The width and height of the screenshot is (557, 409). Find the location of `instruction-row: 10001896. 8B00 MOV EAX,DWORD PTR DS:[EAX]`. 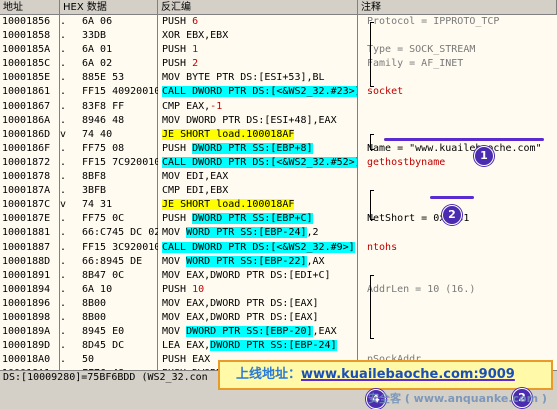

instruction-row: 10001896. 8B00 MOV EAX,DWORD PTR DS:[EAX] is located at coordinates (278, 304).